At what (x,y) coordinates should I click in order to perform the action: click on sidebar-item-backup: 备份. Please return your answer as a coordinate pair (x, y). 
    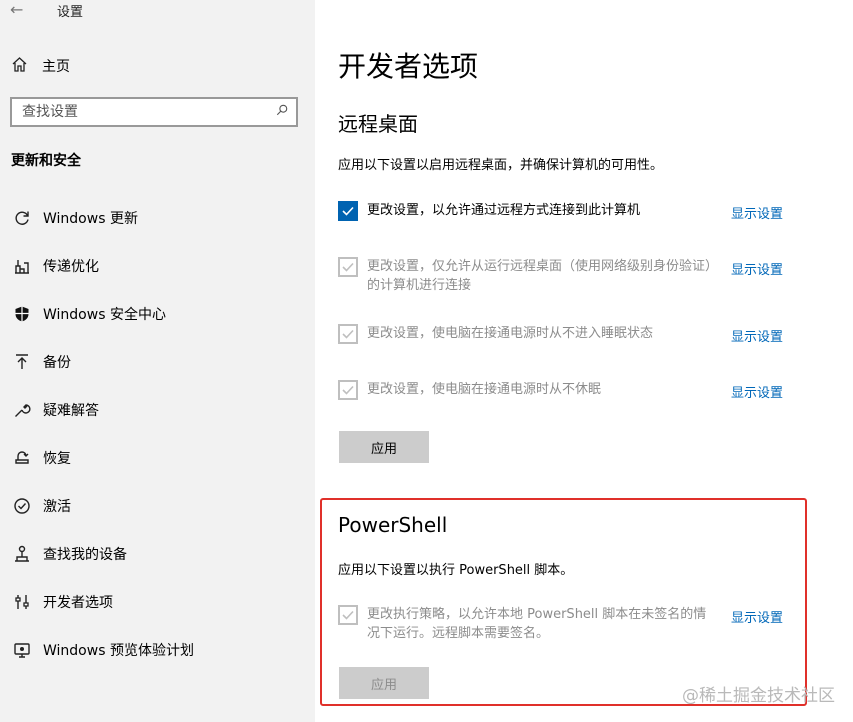
    Looking at the image, I should click on (157, 362).